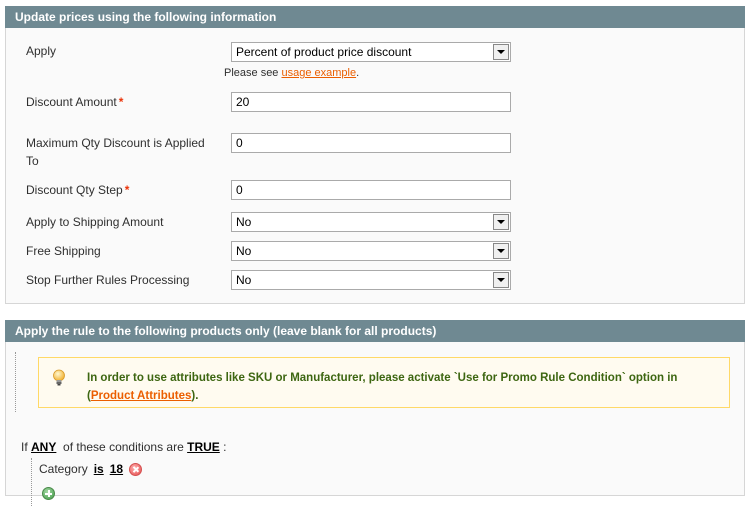 This screenshot has height=506, width=750. I want to click on product-attributes-link: Product Attributes, so click(141, 396).